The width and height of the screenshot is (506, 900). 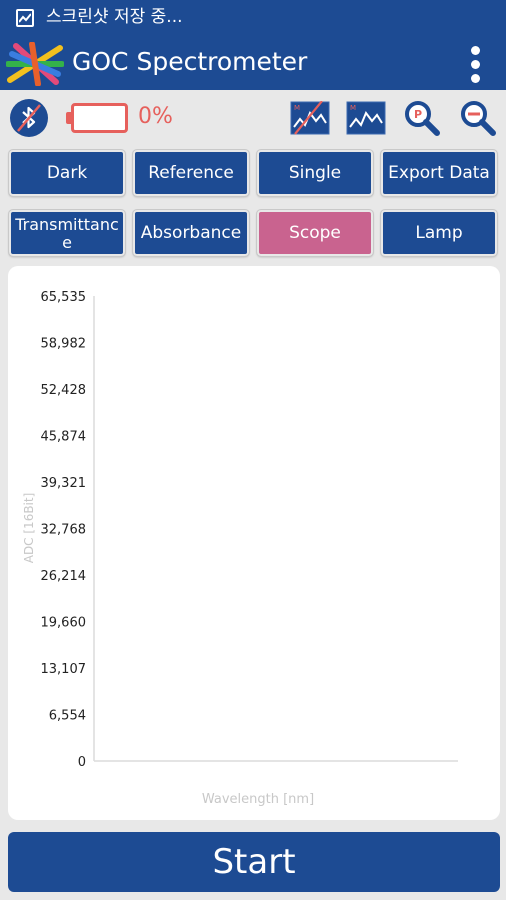 I want to click on y-tick-label: 52,428, so click(x=64, y=390).